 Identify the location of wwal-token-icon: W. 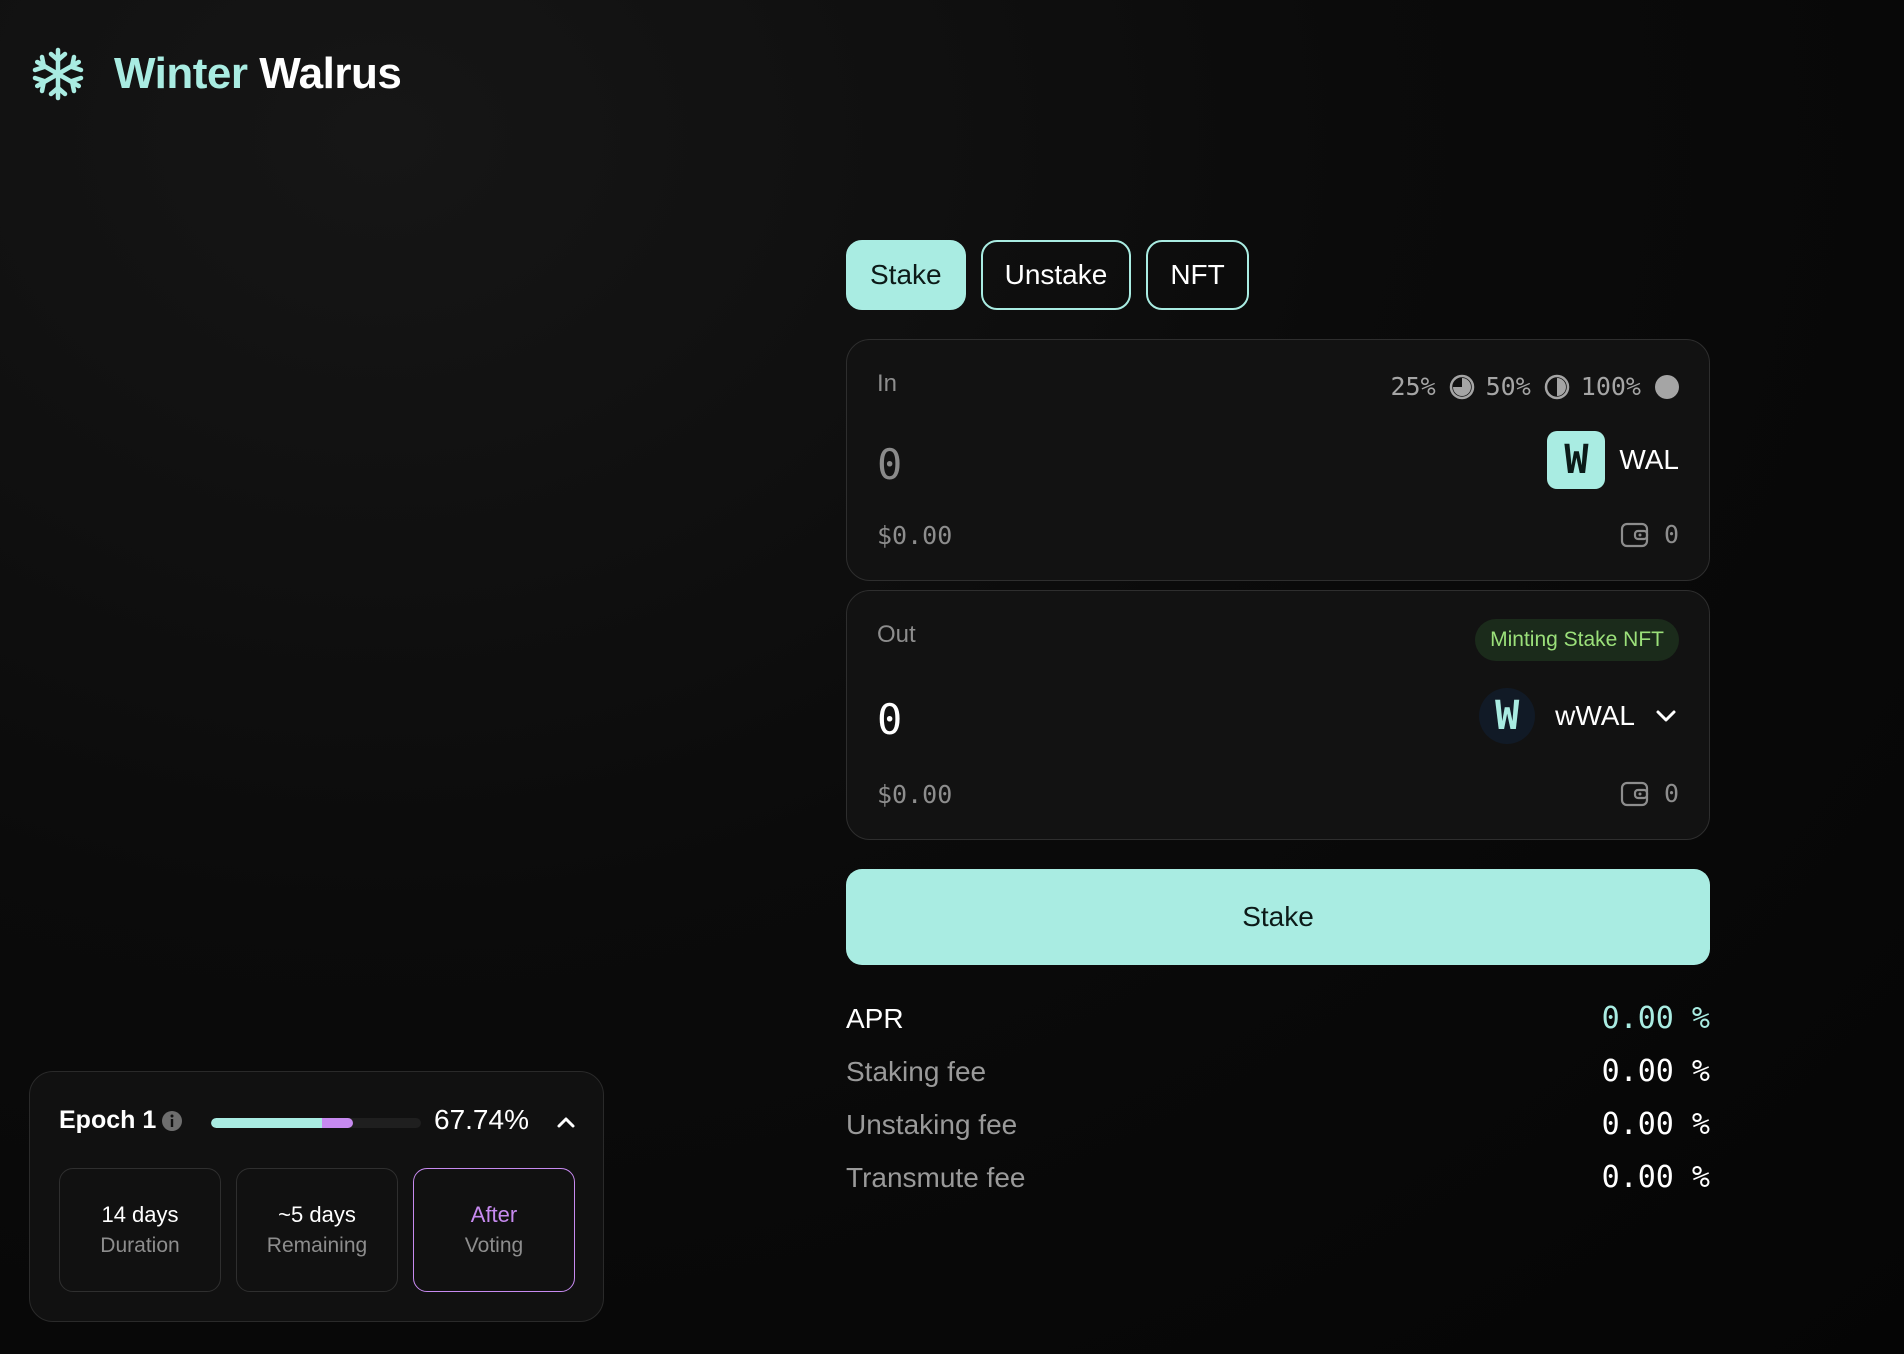
(1507, 716).